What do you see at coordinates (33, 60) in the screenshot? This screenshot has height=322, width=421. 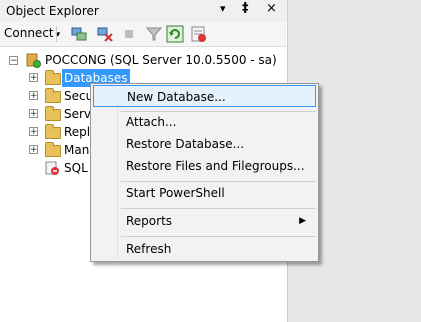 I see `server-icon` at bounding box center [33, 60].